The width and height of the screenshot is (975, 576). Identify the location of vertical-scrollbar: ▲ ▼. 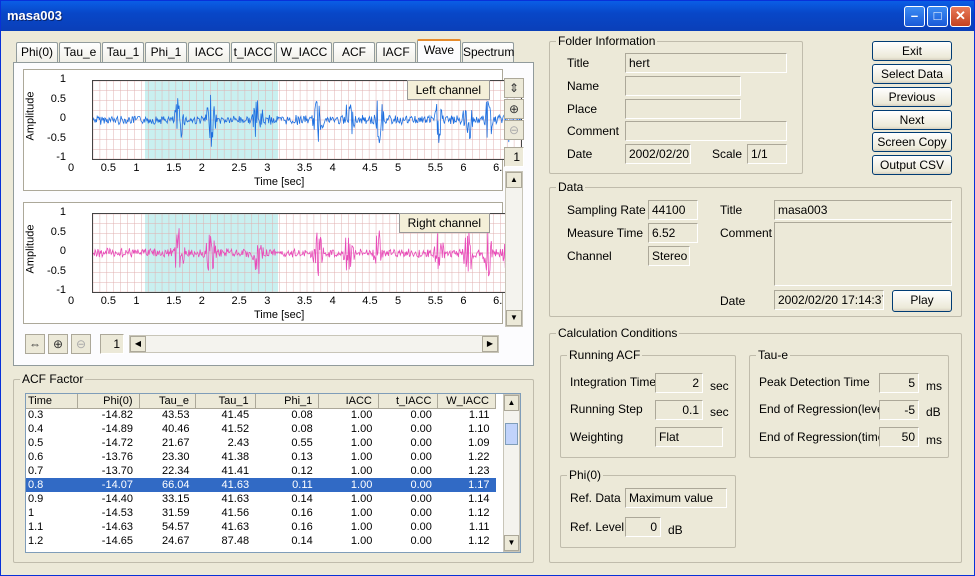
(514, 249).